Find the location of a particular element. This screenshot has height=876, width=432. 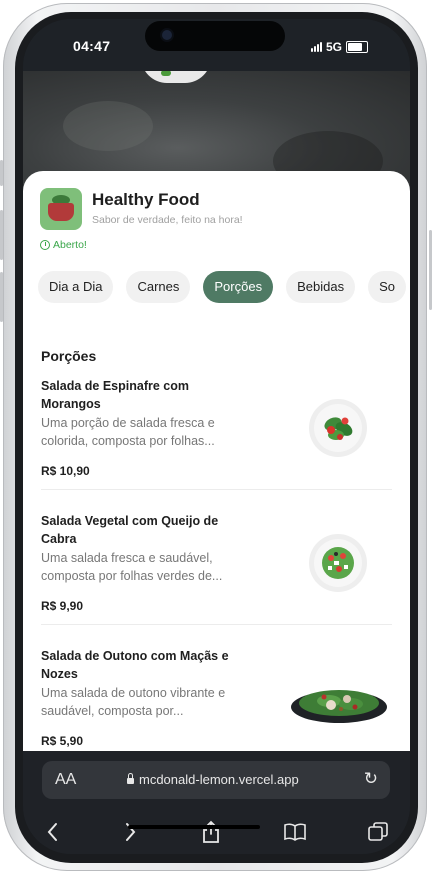

product-name: Salada de Outono com Maçãs e Nozes is located at coordinates (135, 665).